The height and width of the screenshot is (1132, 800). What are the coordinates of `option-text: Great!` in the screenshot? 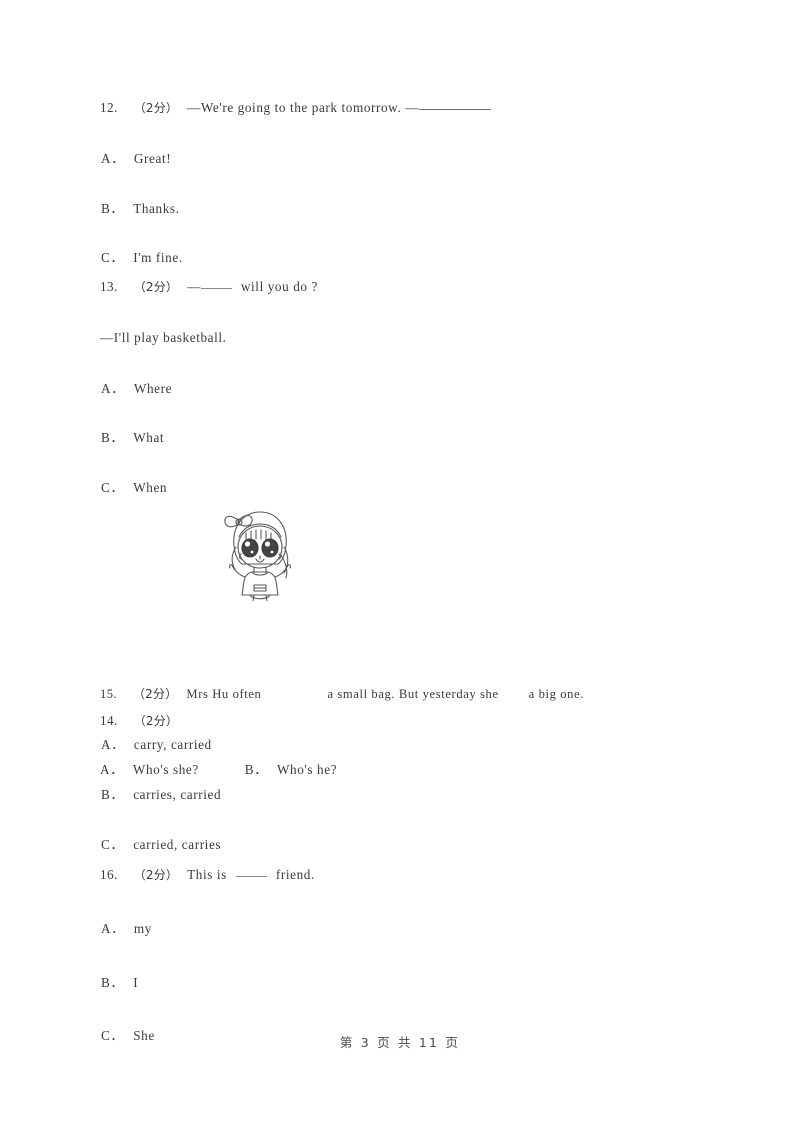 It's located at (152, 158).